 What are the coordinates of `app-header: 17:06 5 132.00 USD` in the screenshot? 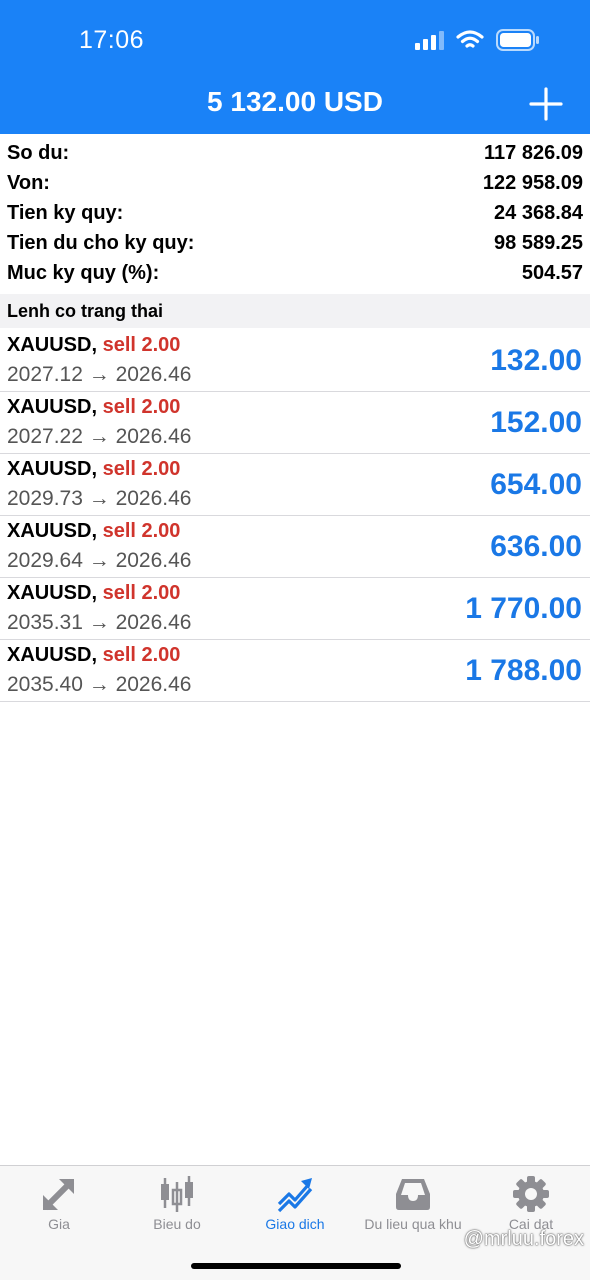 It's located at (295, 67).